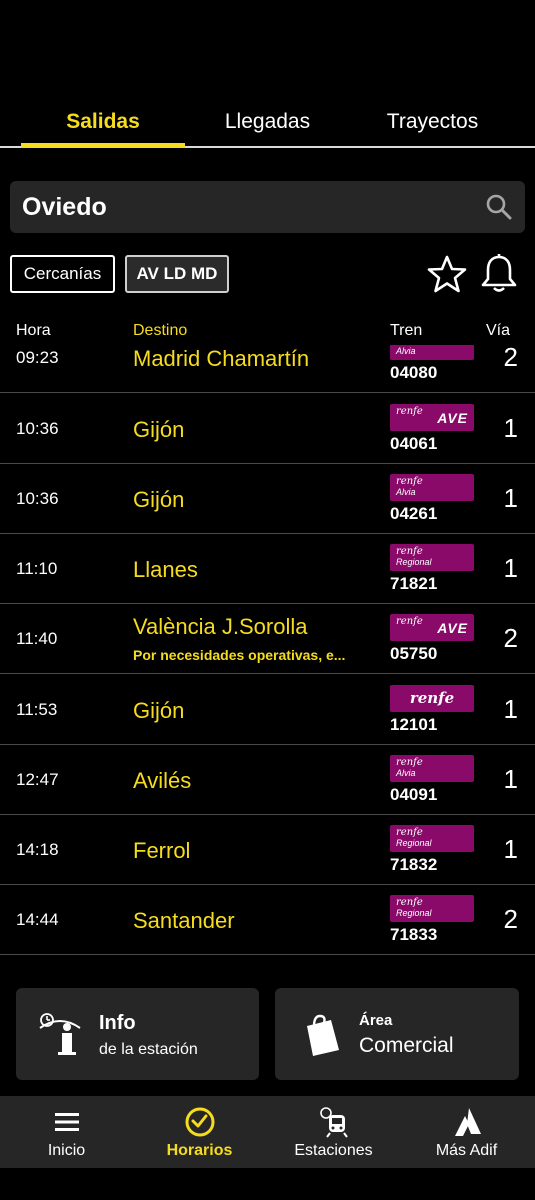 This screenshot has width=535, height=1200. I want to click on info-card-title: Info, so click(117, 1023).